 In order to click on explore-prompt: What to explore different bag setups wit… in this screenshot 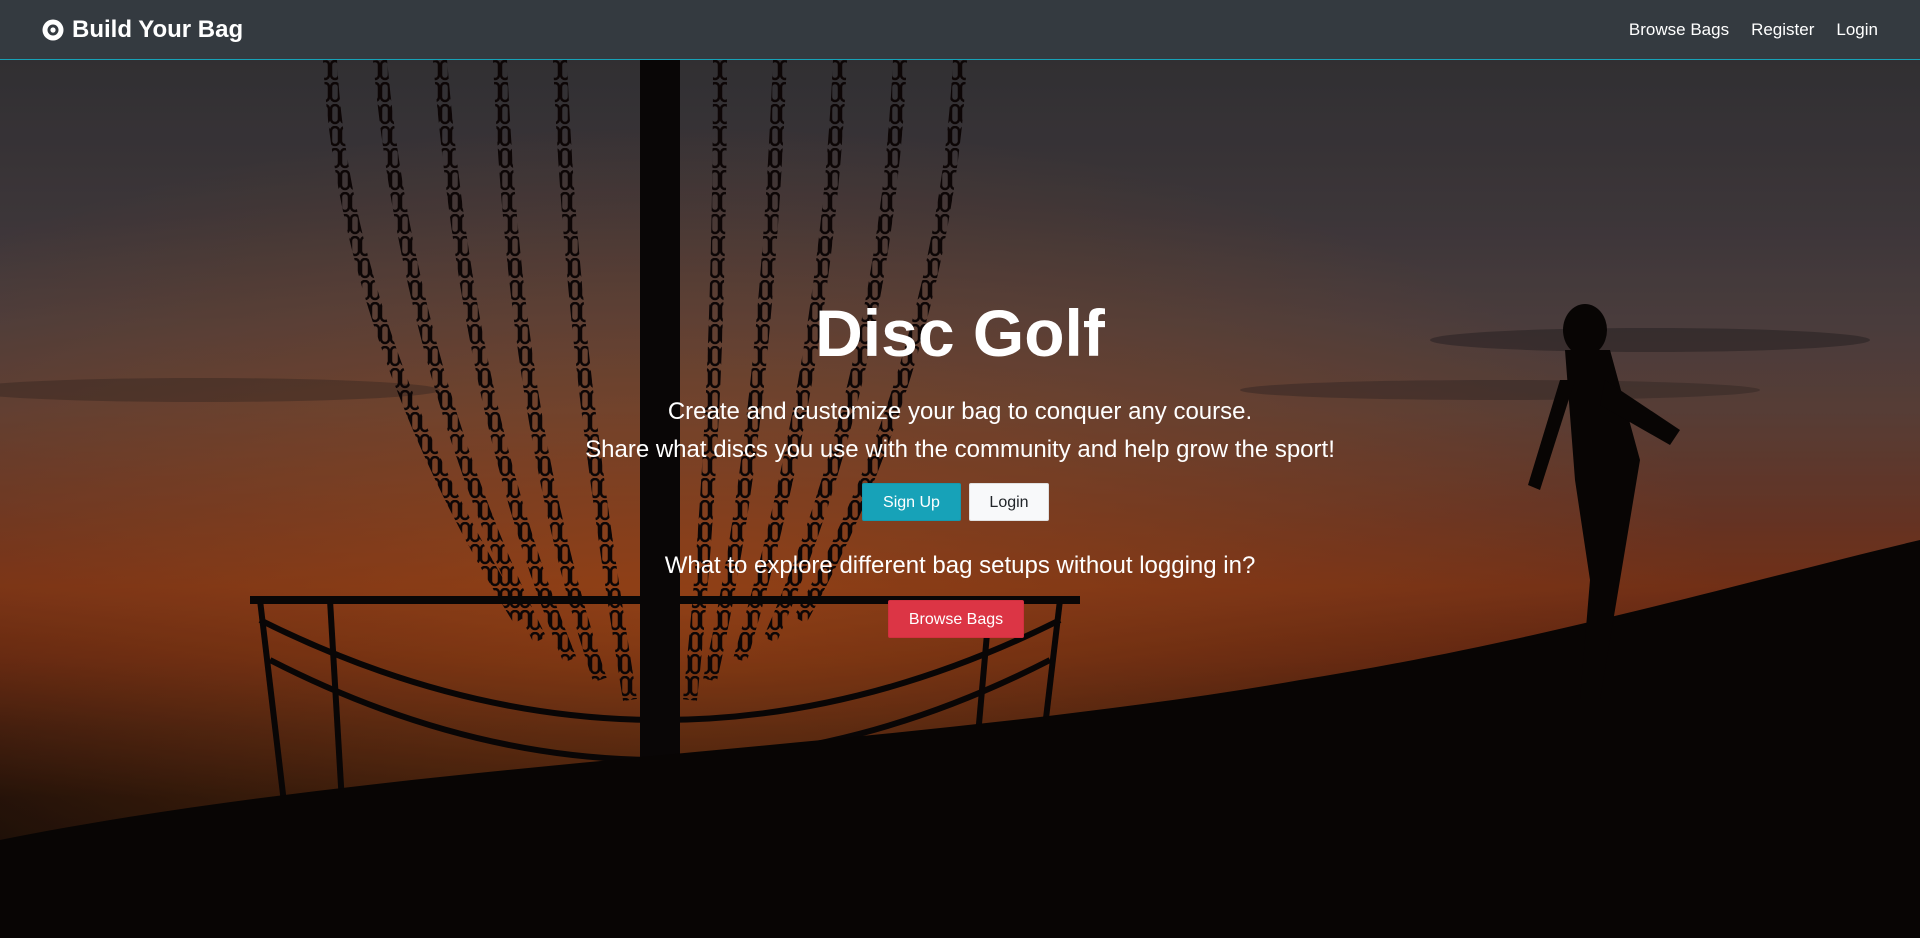, I will do `click(960, 565)`.